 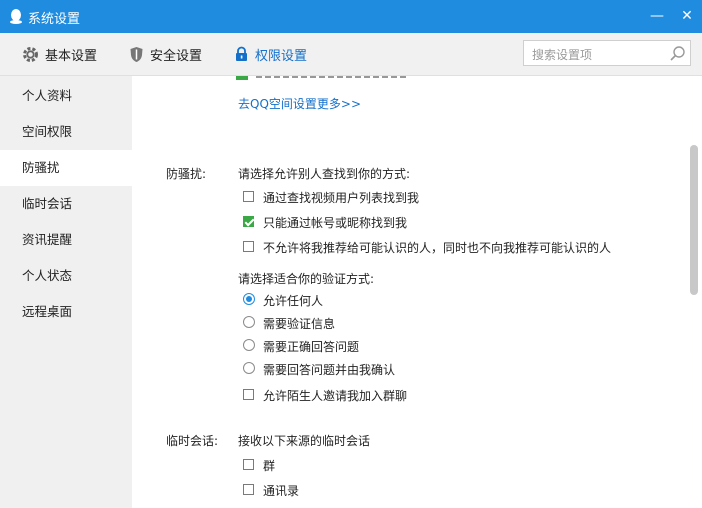 I want to click on qq-penguin-icon, so click(x=16, y=16).